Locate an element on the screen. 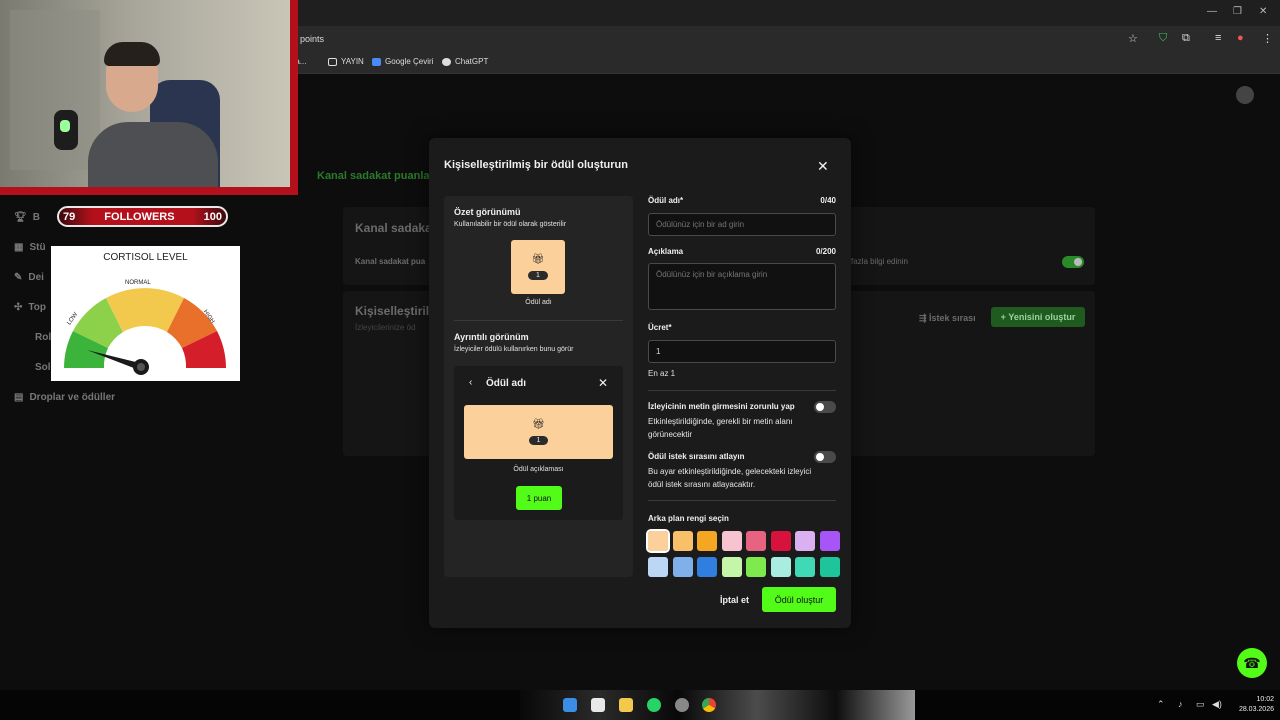 This screenshot has width=1280, height=720. store-icon is located at coordinates (598, 705).